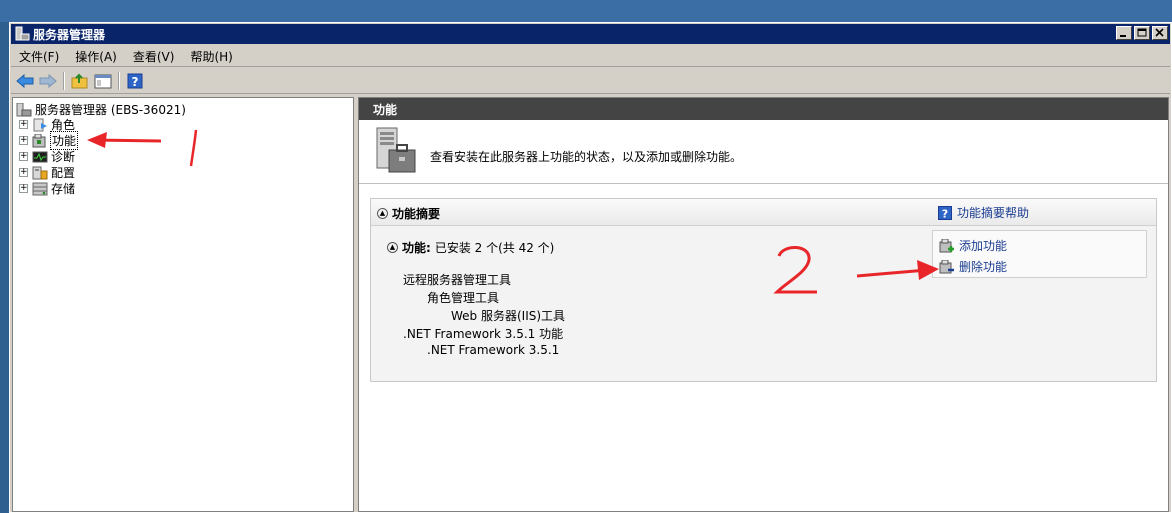 The height and width of the screenshot is (513, 1172). What do you see at coordinates (457, 280) in the screenshot?
I see `installed-feature-item: 远程服务器管理工具` at bounding box center [457, 280].